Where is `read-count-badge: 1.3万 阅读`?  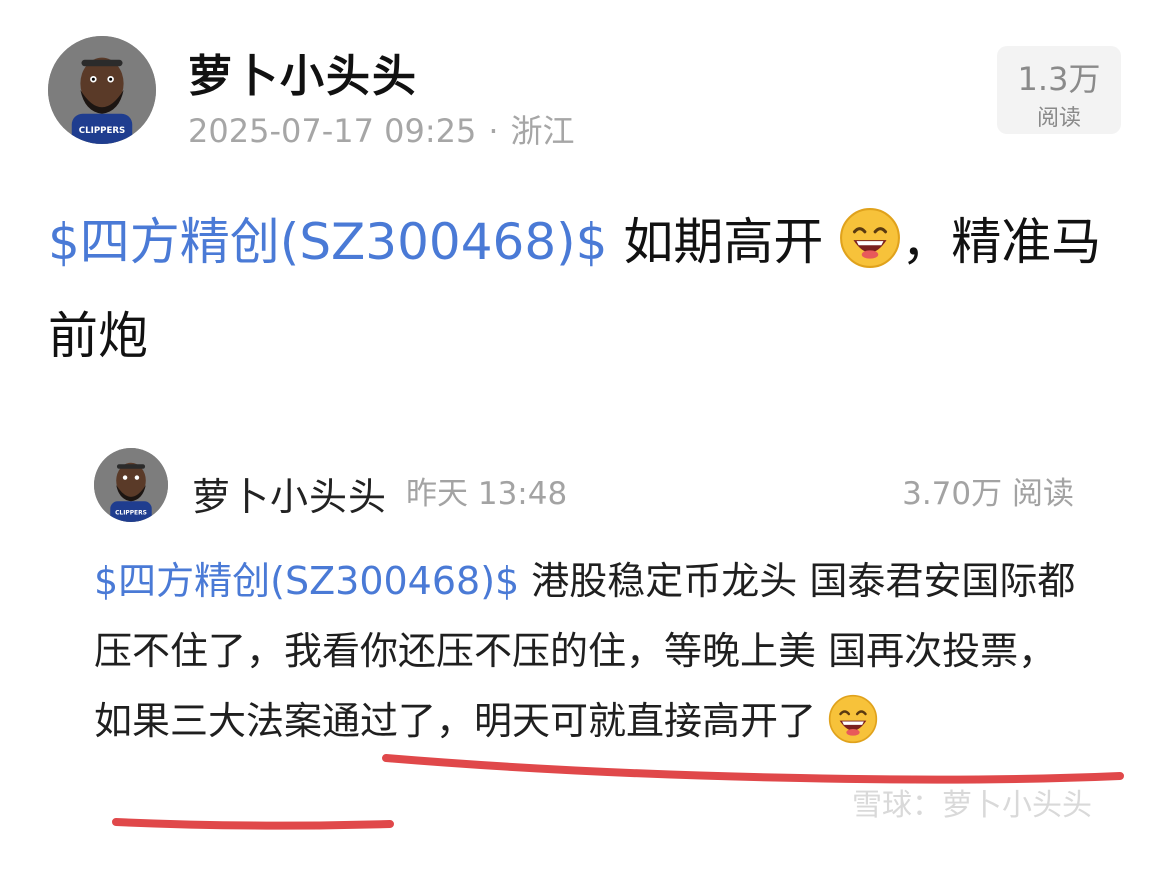
read-count-badge: 1.3万 阅读 is located at coordinates (1059, 90).